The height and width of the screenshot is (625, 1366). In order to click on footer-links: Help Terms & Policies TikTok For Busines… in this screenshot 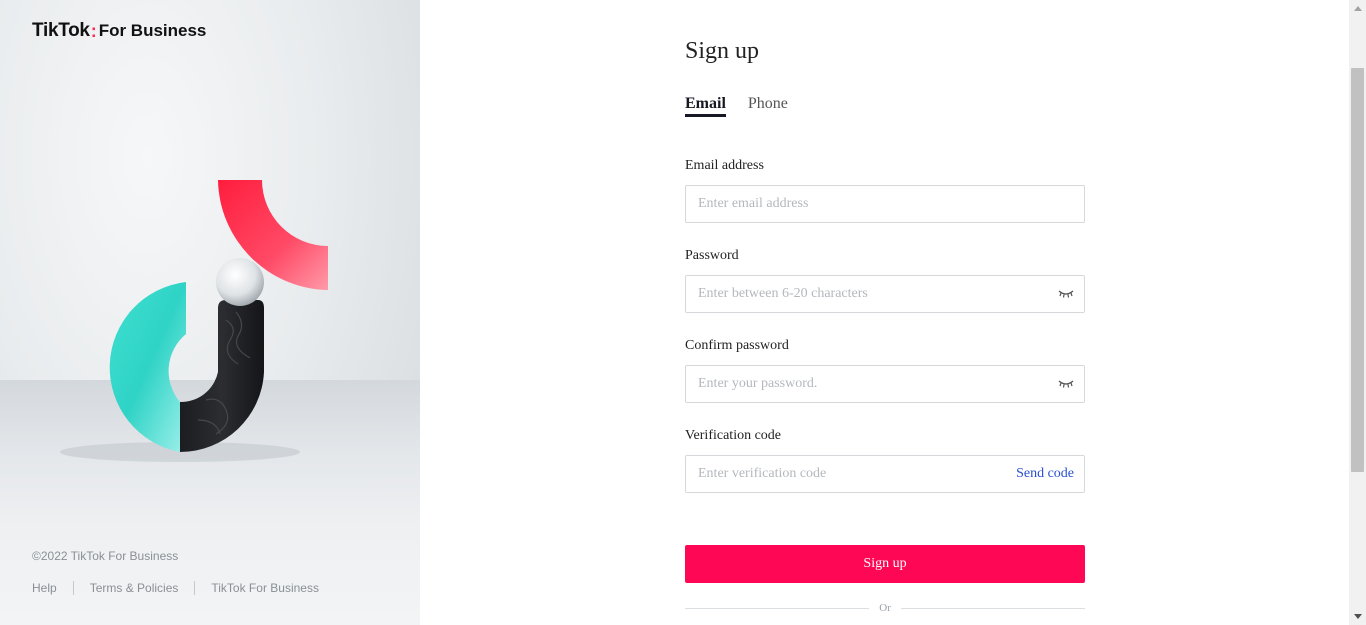, I will do `click(175, 588)`.